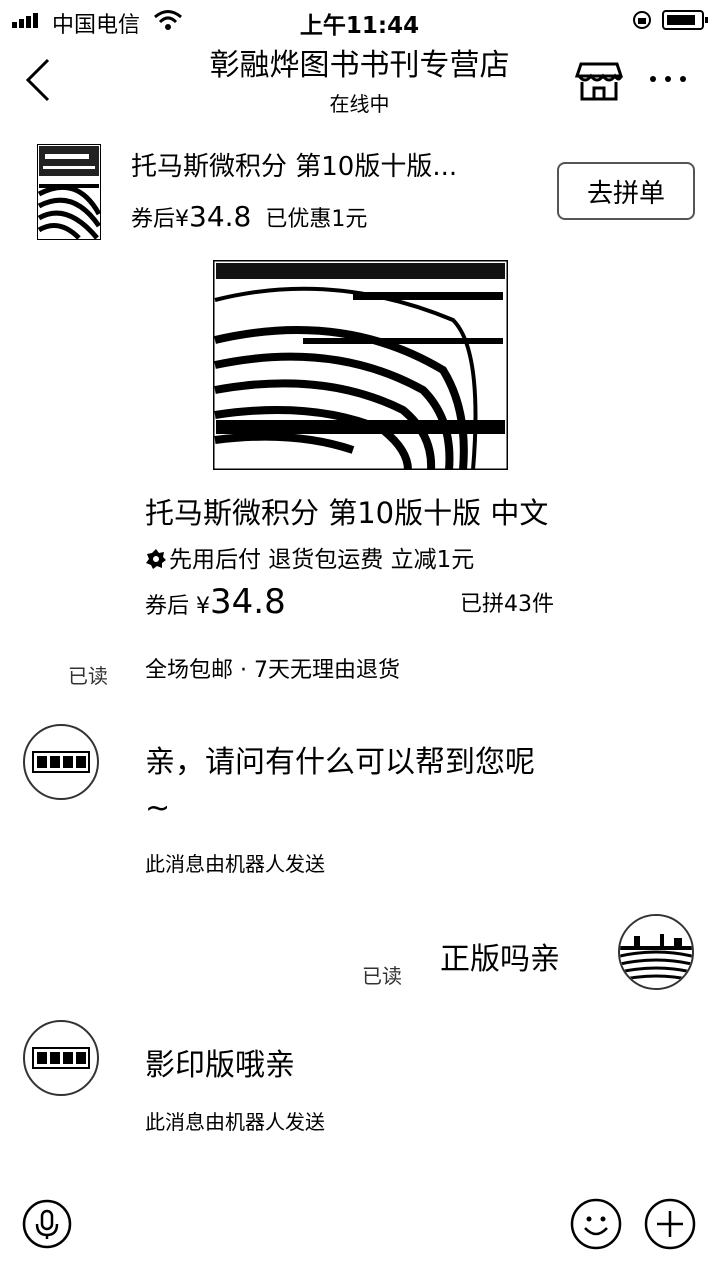  What do you see at coordinates (359, 26) in the screenshot?
I see `status-time: 上午11:44` at bounding box center [359, 26].